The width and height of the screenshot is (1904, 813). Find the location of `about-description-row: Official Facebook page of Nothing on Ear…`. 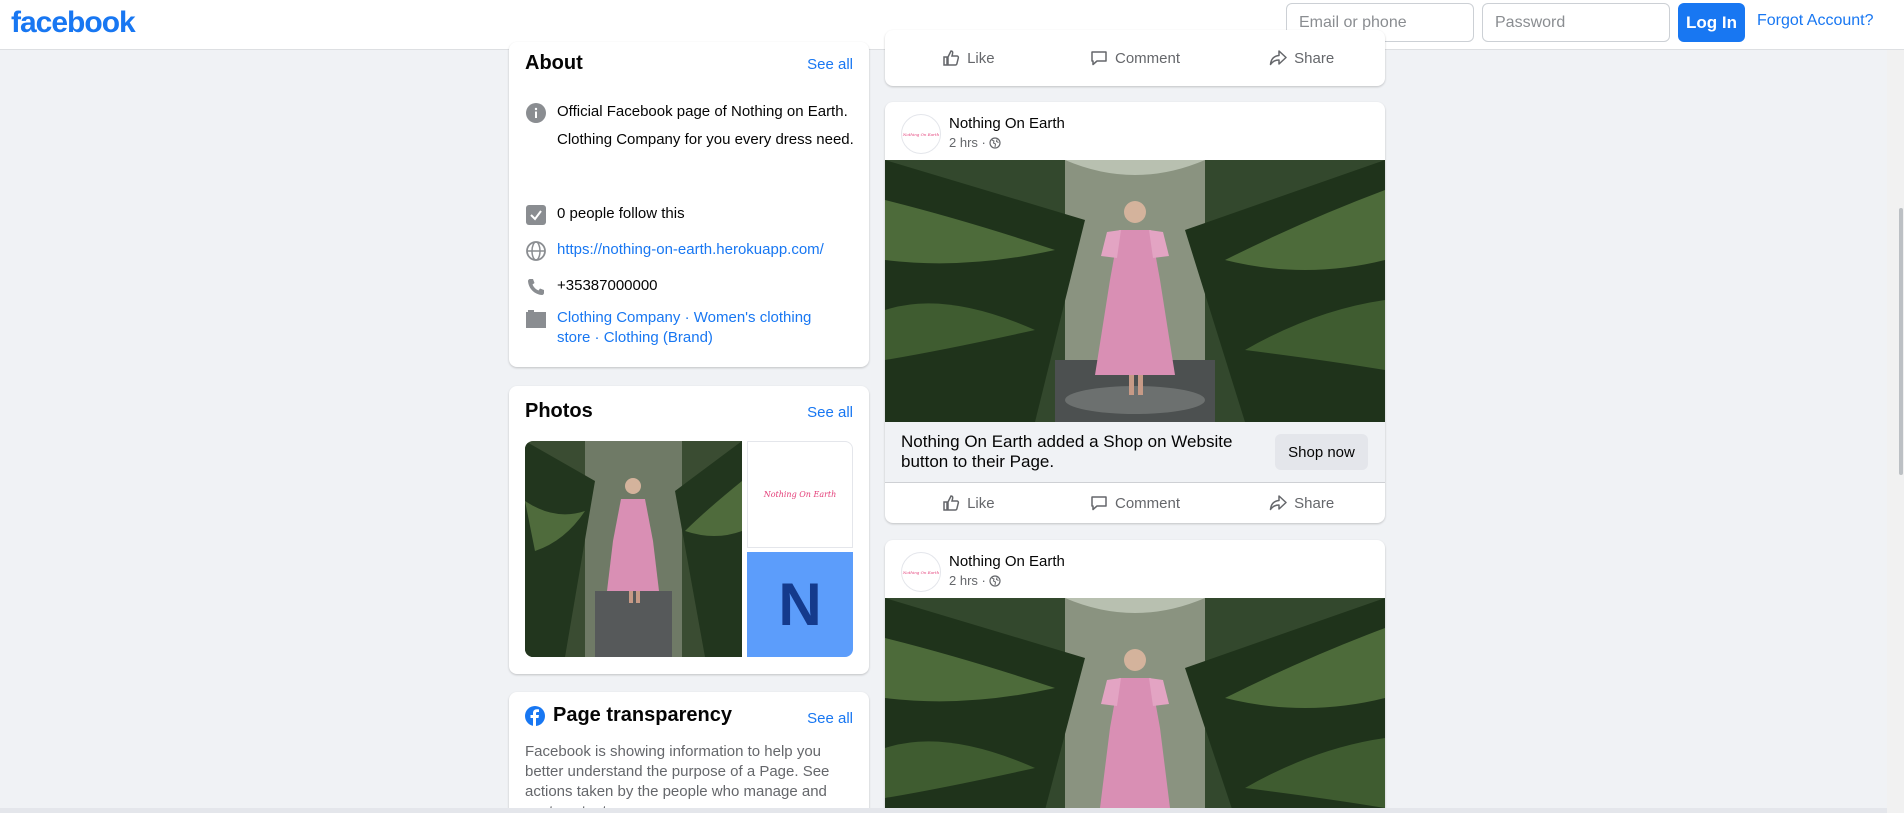

about-description-row: Official Facebook page of Nothing on Ear… is located at coordinates (690, 126).